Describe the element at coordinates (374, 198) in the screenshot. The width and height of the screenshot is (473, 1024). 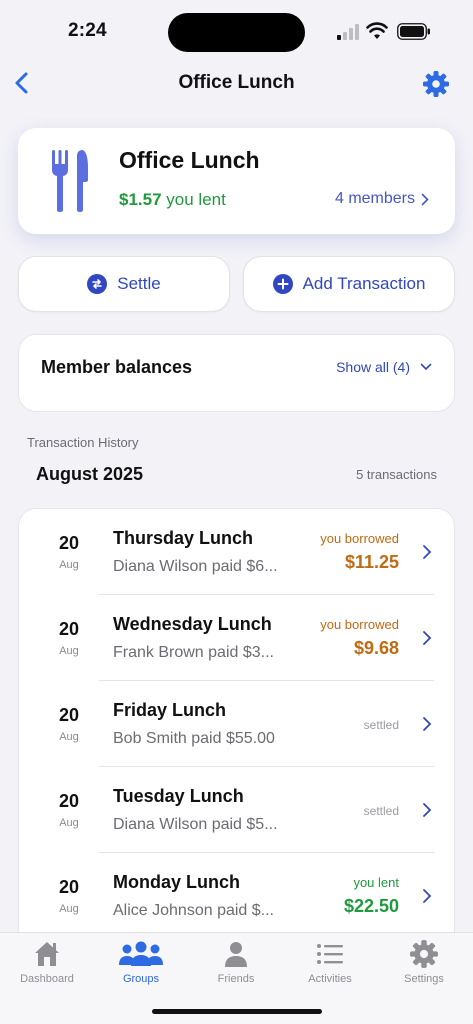
I see `members-label: 4 members` at that location.